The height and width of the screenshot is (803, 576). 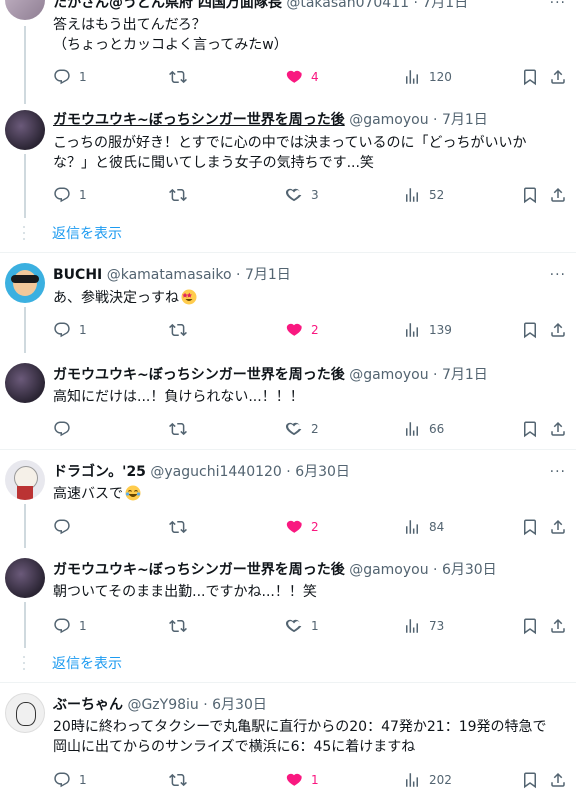 I want to click on tweet-text-line: こっちの服が好き！とすでに心の中では決まっているのに「どっちがいいか, so click(x=290, y=143).